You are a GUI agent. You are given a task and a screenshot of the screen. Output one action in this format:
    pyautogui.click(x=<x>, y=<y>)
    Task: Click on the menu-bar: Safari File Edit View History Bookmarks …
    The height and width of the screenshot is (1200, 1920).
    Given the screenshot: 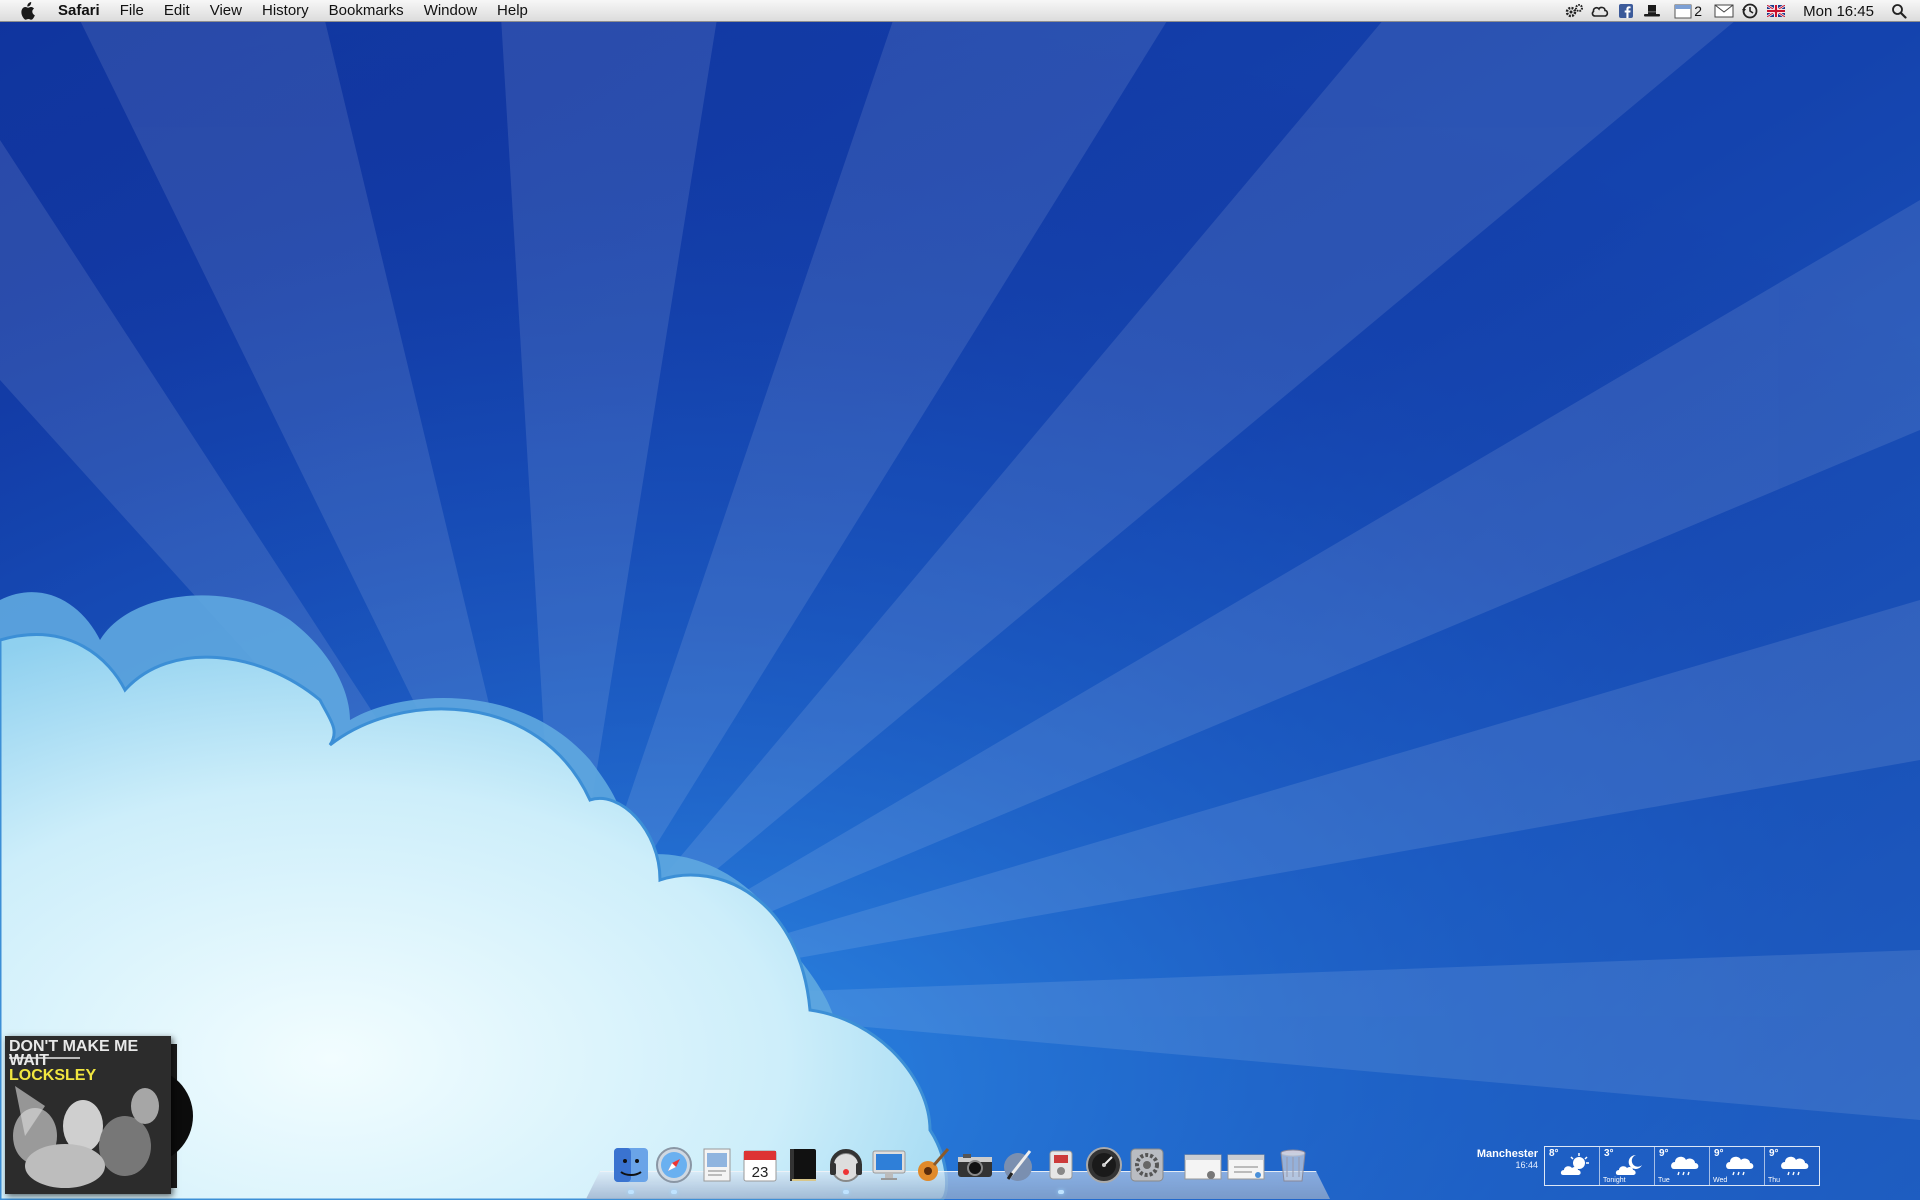 What is the action you would take?
    pyautogui.click(x=960, y=11)
    